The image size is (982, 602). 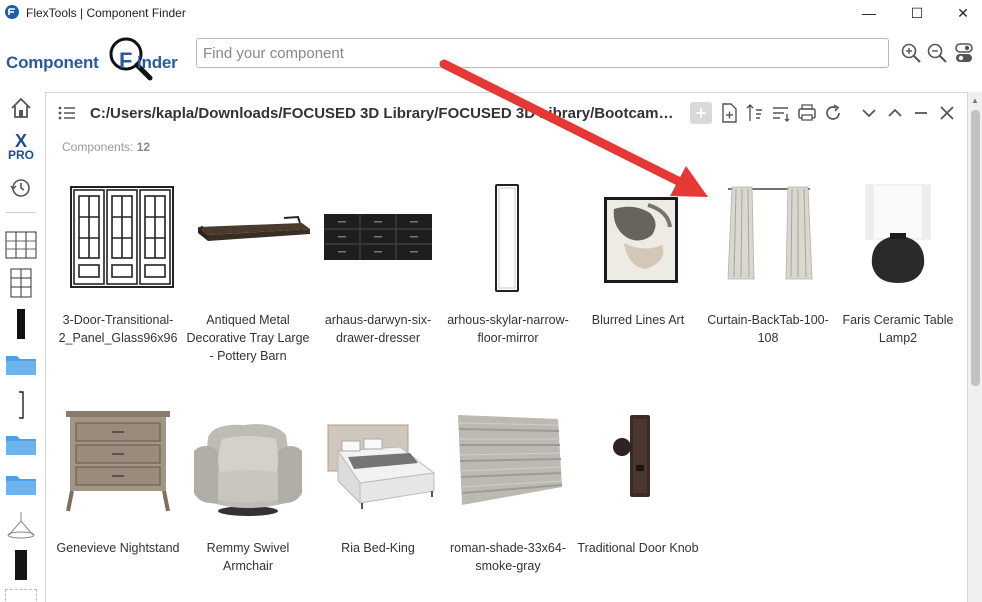 I want to click on maximize-button: ☐, so click(x=917, y=13).